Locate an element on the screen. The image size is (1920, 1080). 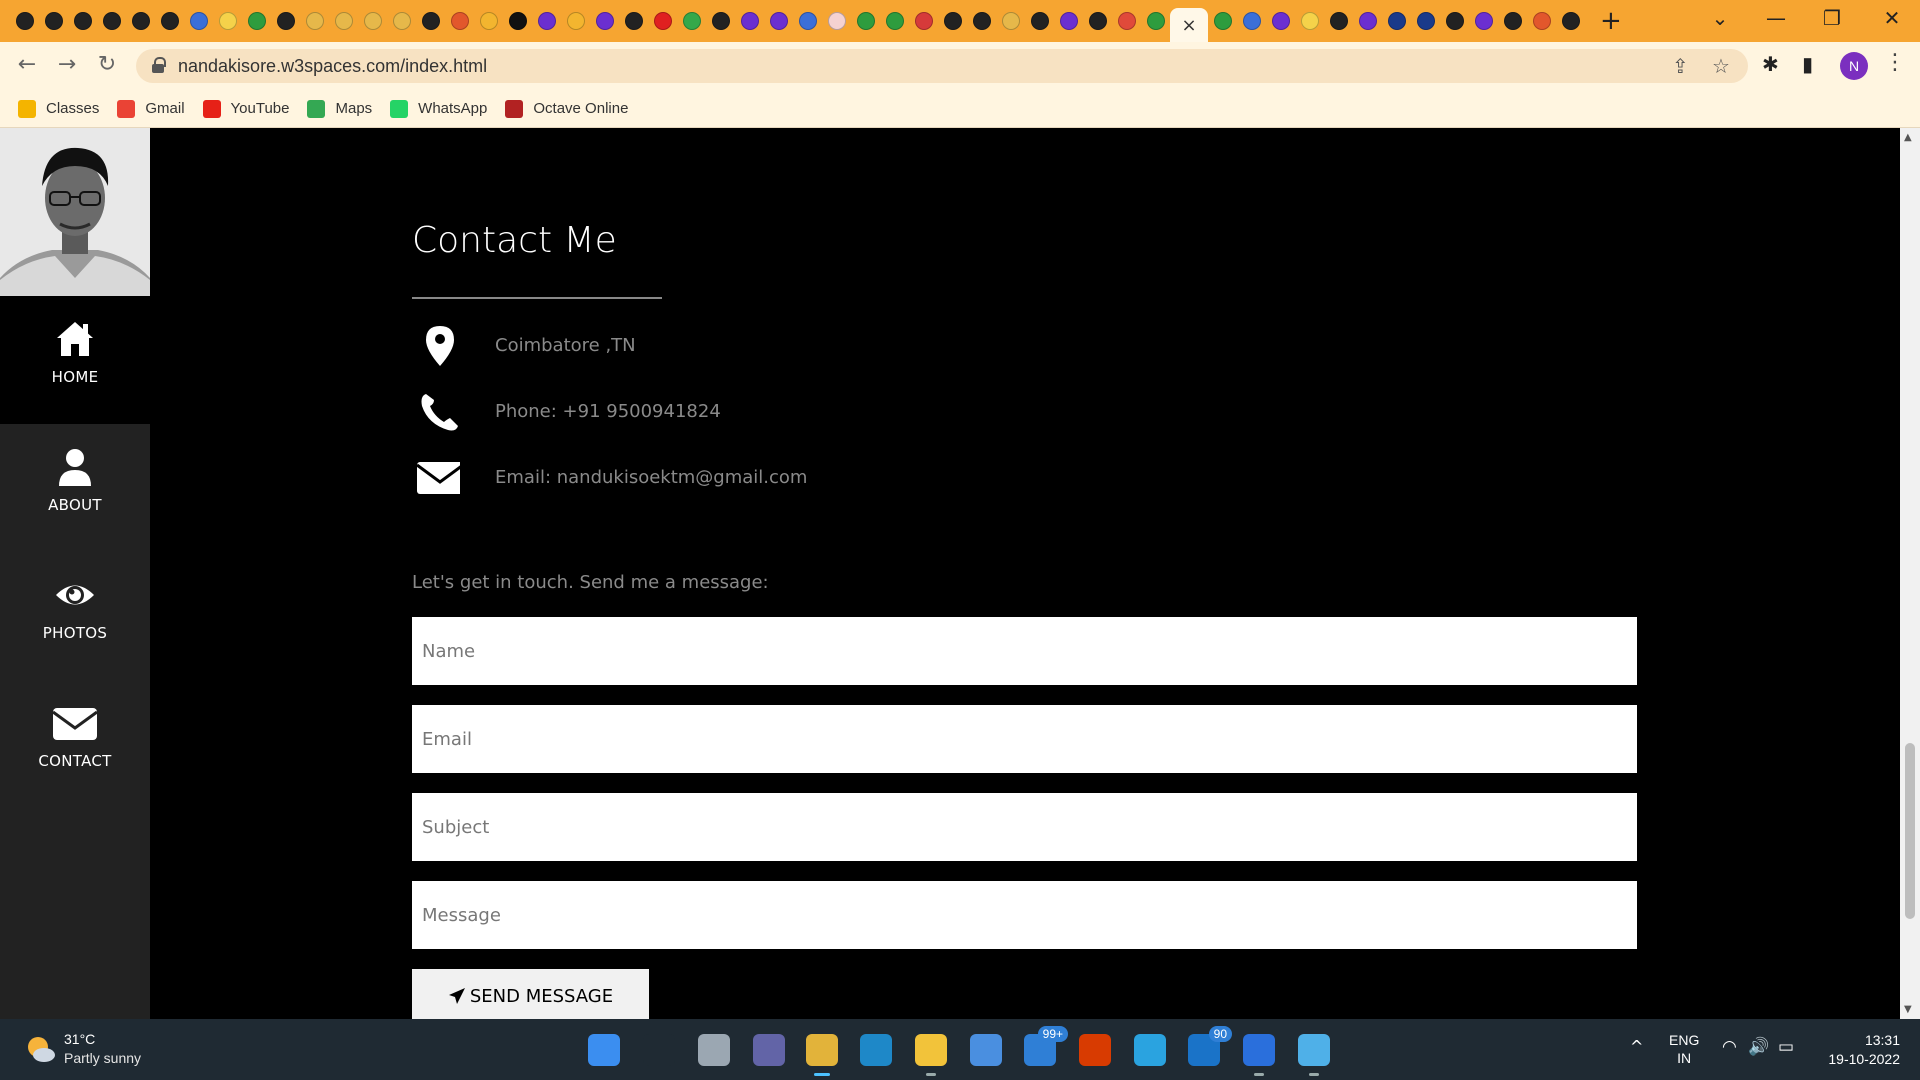
scroll-thumb is located at coordinates (1910, 831).